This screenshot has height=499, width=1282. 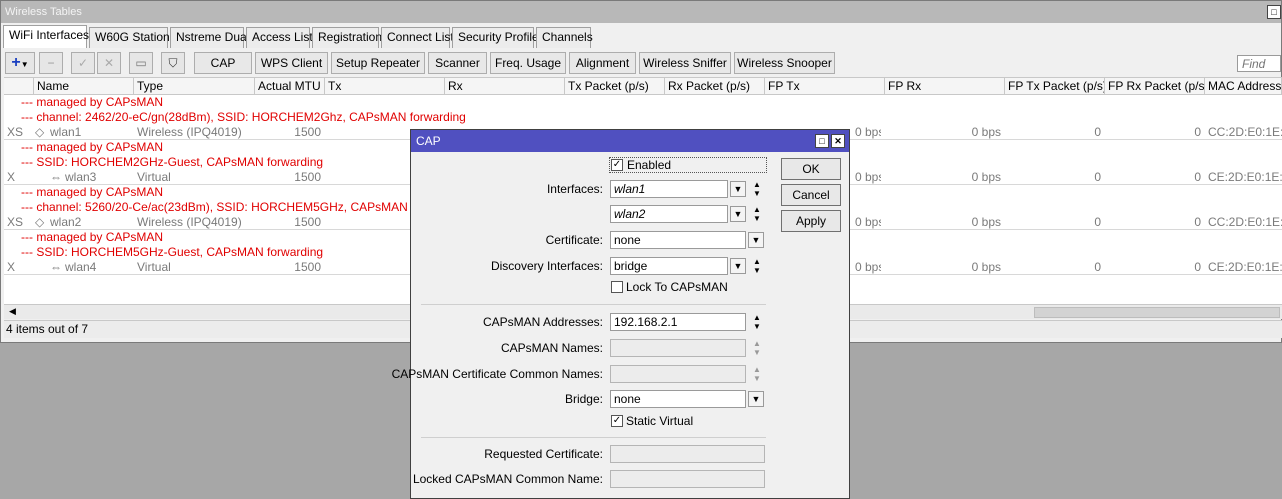 What do you see at coordinates (1245, 267) in the screenshot?
I see `row-mac: CE:2D:E0:1E:C7` at bounding box center [1245, 267].